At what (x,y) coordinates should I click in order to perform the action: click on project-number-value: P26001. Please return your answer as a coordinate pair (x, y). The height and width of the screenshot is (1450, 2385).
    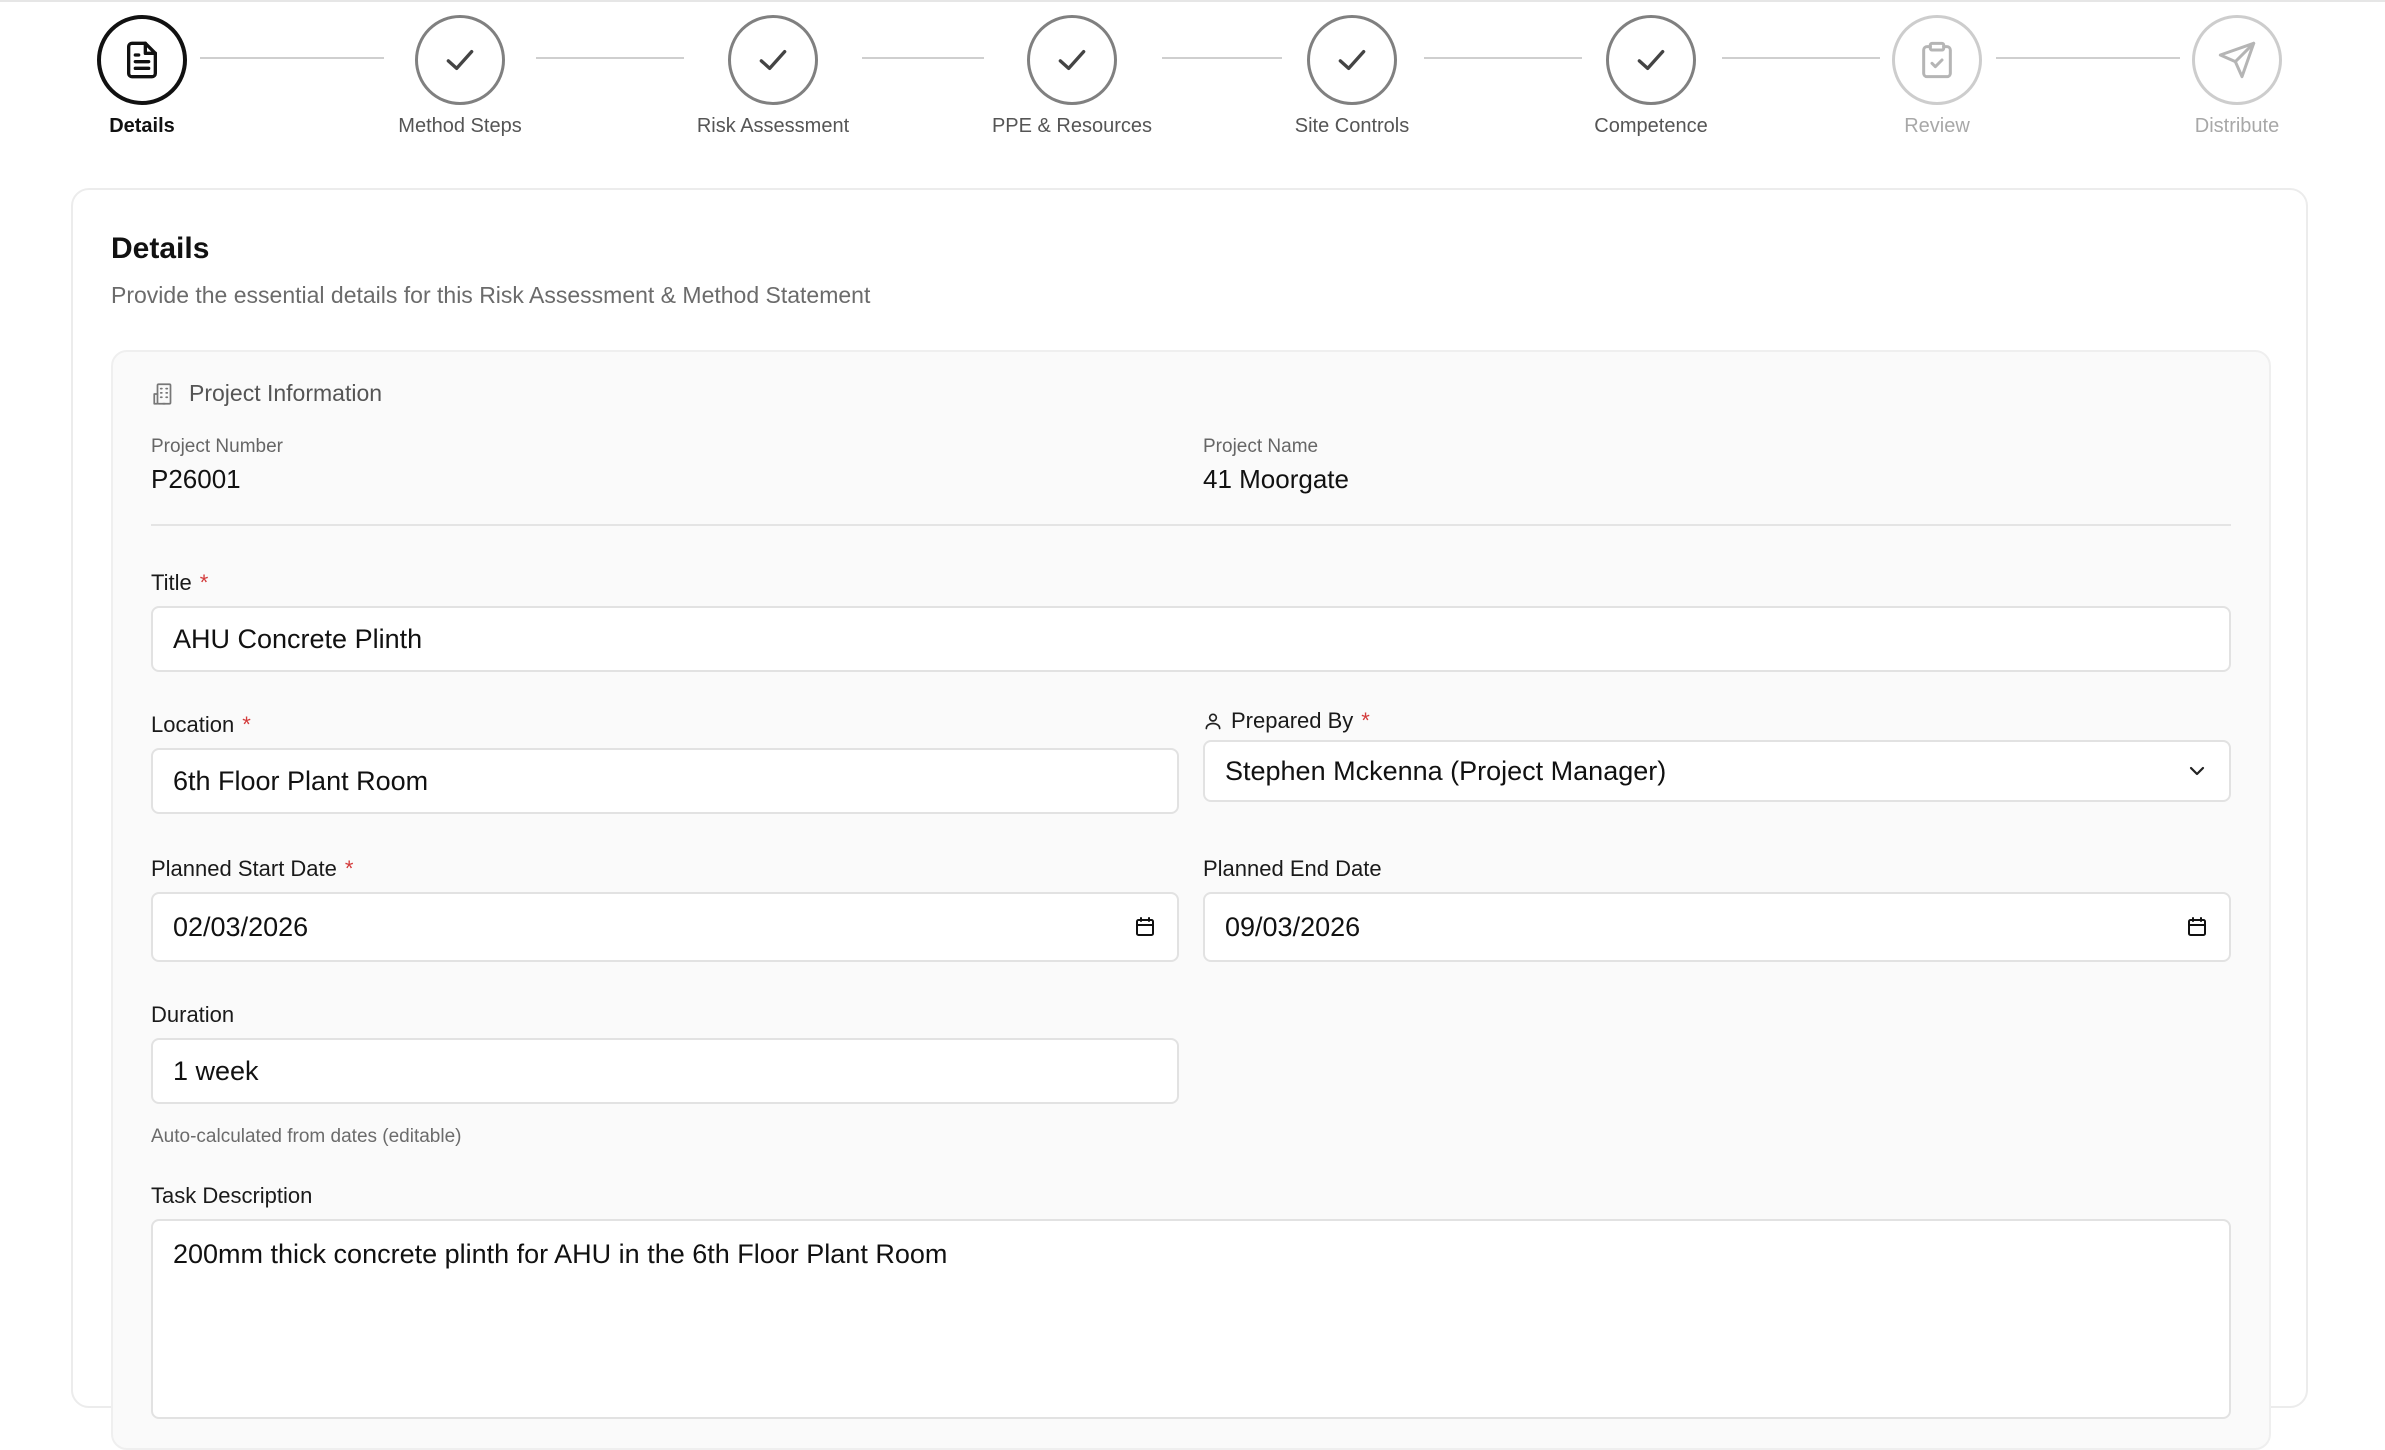
    Looking at the image, I should click on (196, 479).